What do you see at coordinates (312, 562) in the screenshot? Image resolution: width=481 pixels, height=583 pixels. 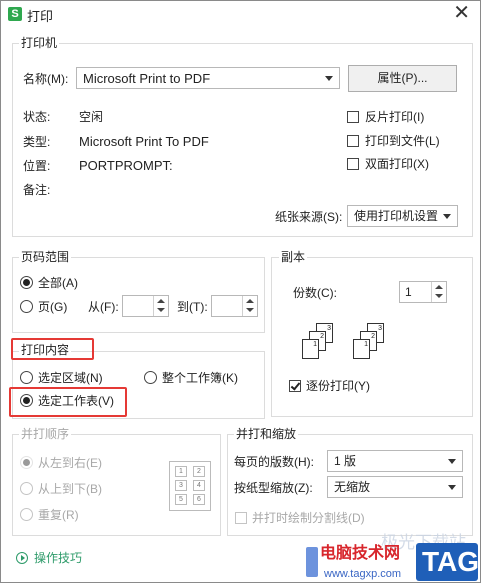 I see `watermark-logo-shape` at bounding box center [312, 562].